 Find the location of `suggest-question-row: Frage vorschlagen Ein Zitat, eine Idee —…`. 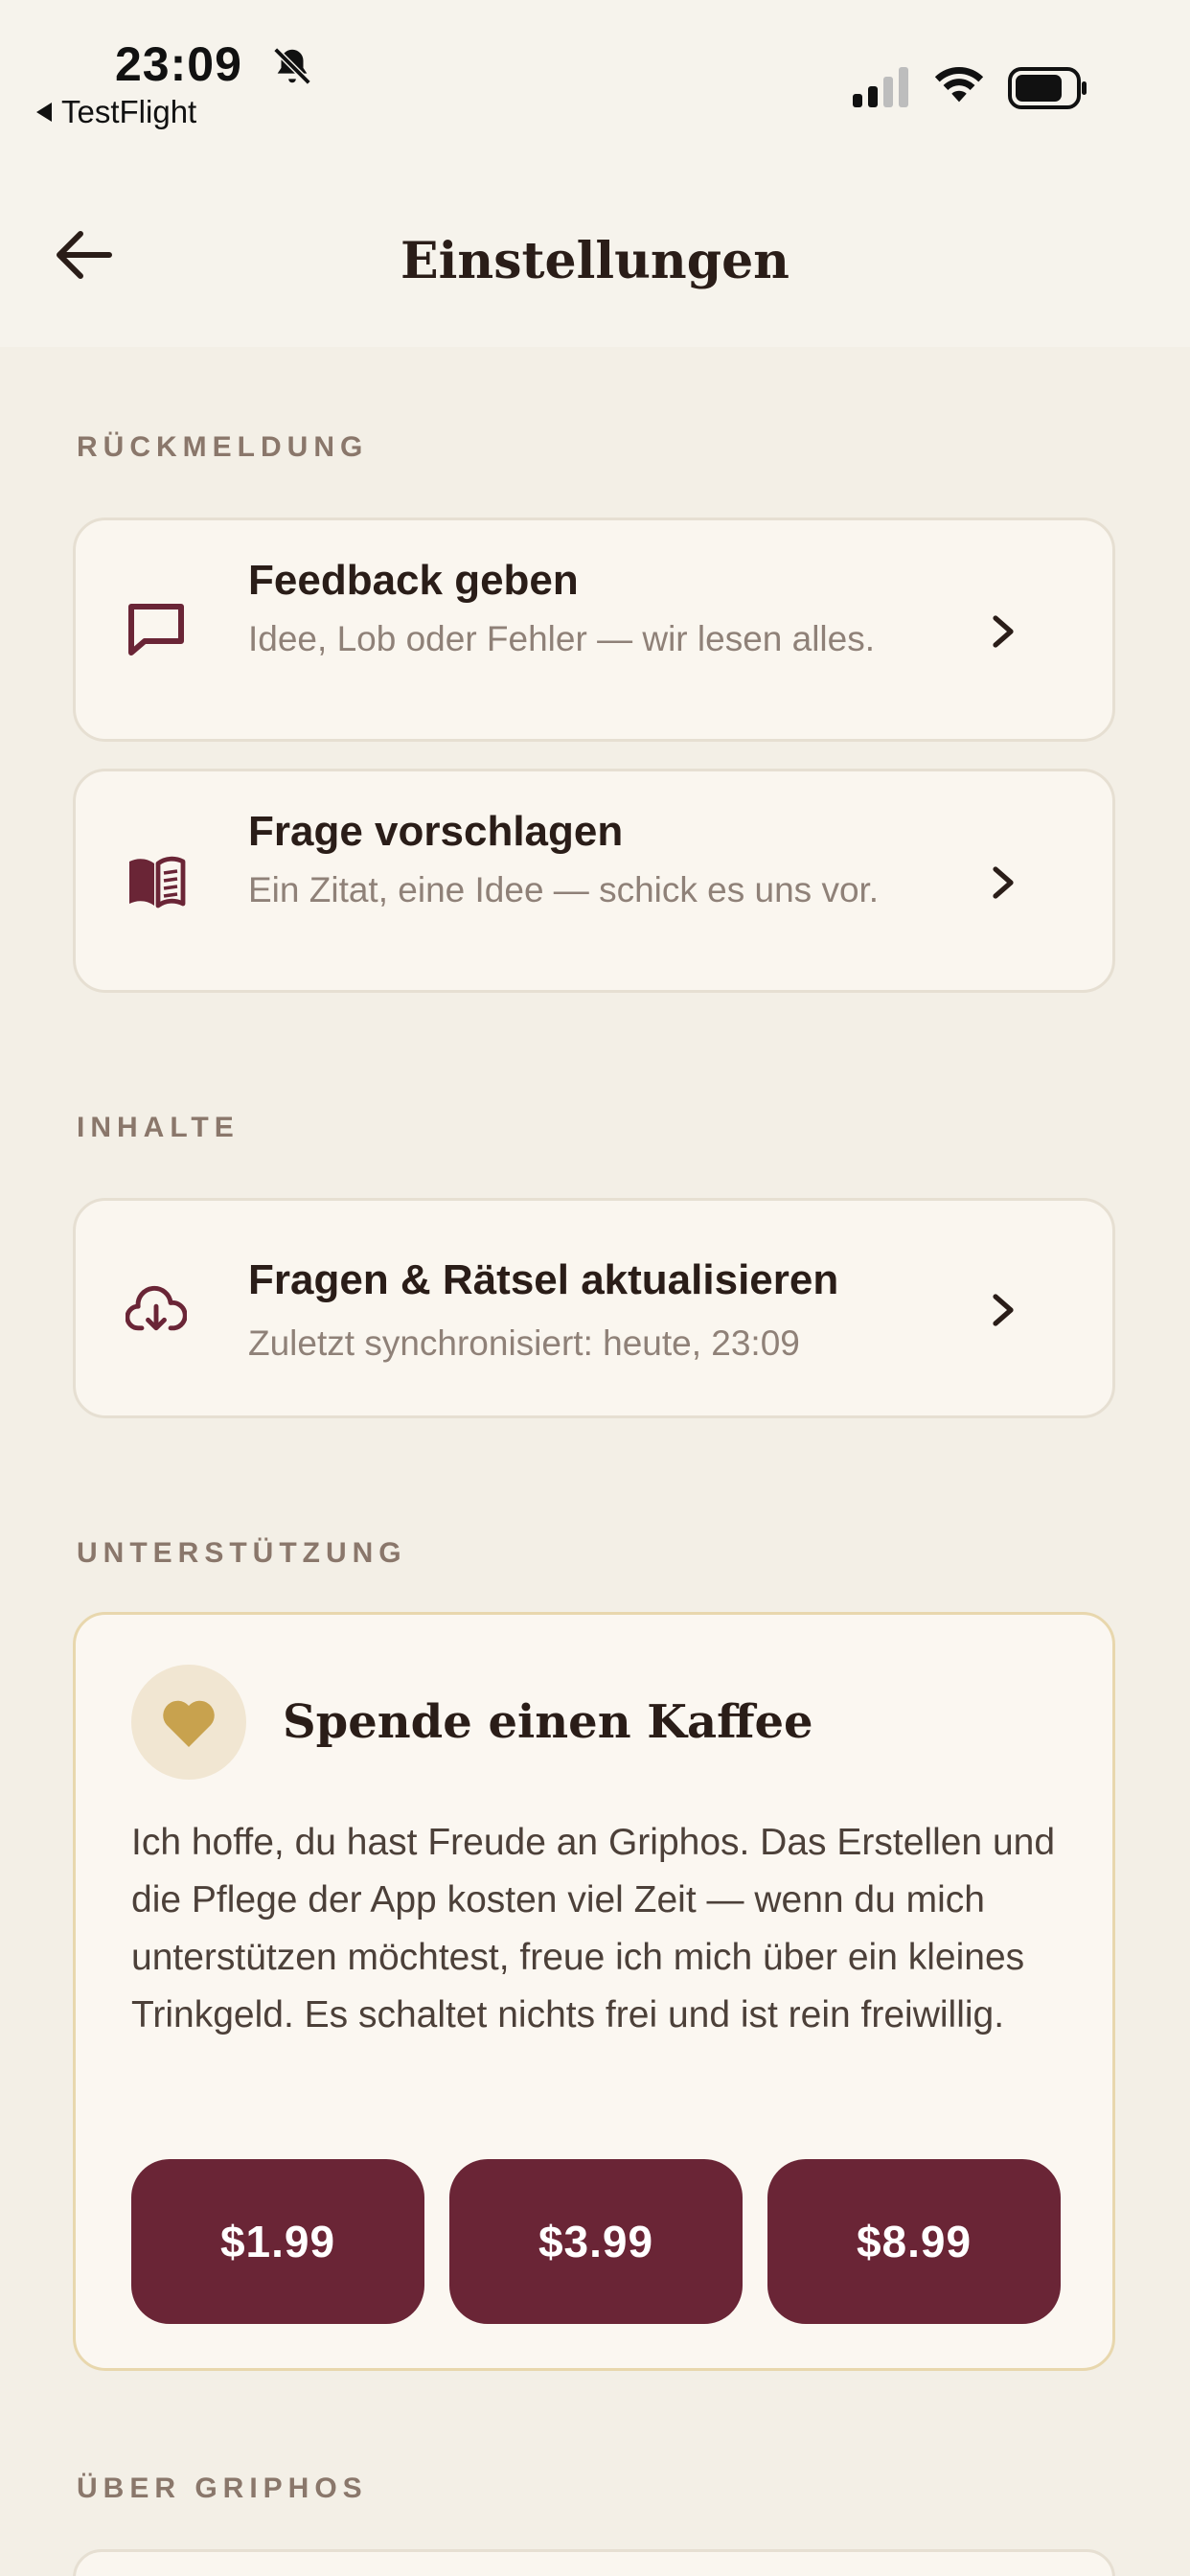

suggest-question-row: Frage vorschlagen Ein Zitat, eine Idee —… is located at coordinates (594, 881).